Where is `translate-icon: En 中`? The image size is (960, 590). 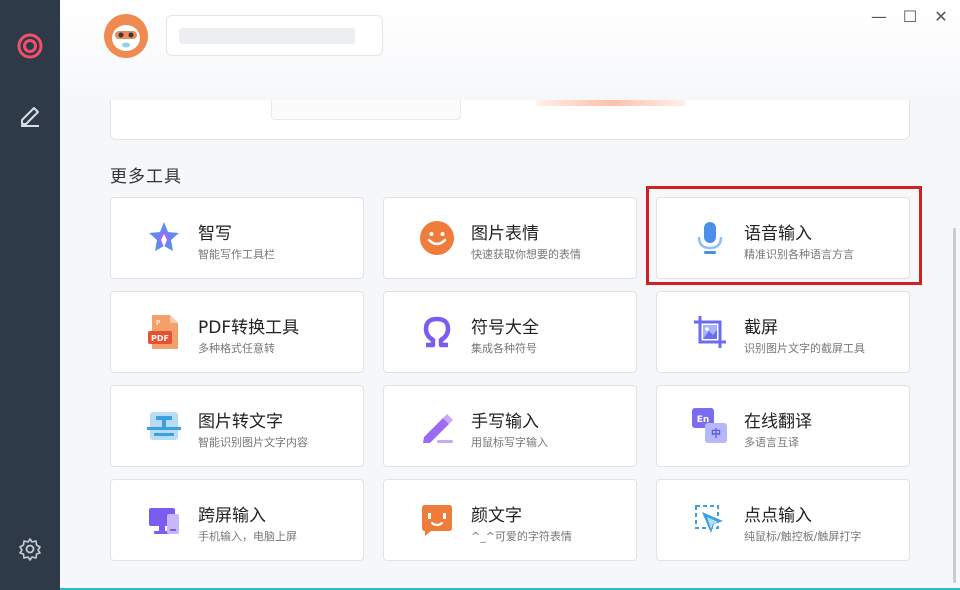 translate-icon: En 中 is located at coordinates (710, 426).